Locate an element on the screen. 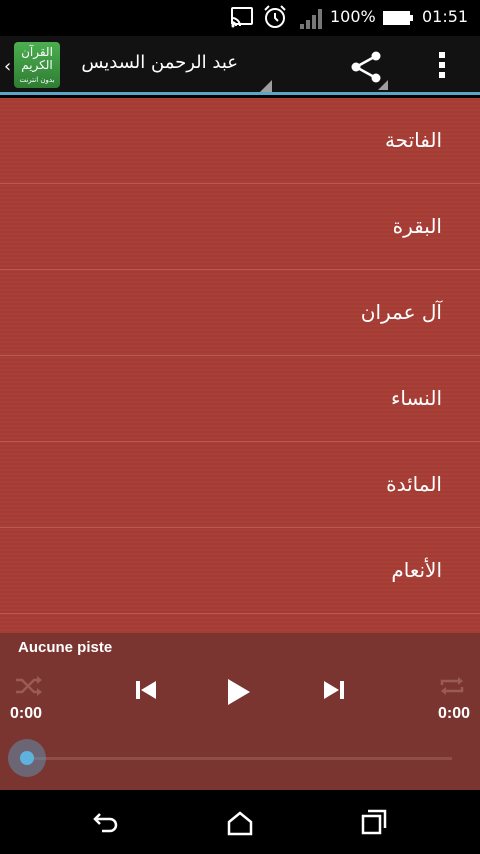  home-icon is located at coordinates (240, 823).